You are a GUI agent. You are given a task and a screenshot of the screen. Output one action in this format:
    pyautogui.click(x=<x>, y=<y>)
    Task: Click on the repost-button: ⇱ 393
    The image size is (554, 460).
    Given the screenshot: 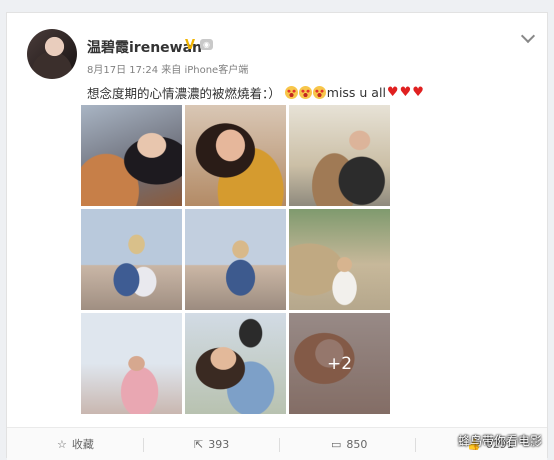 What is the action you would take?
    pyautogui.click(x=211, y=444)
    